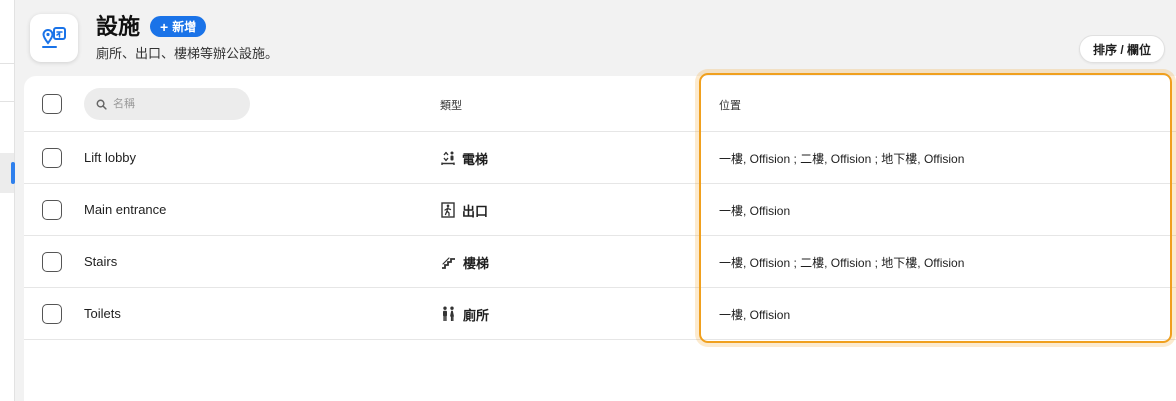  Describe the element at coordinates (451, 105) in the screenshot. I see `column-header-type: 類型` at that location.